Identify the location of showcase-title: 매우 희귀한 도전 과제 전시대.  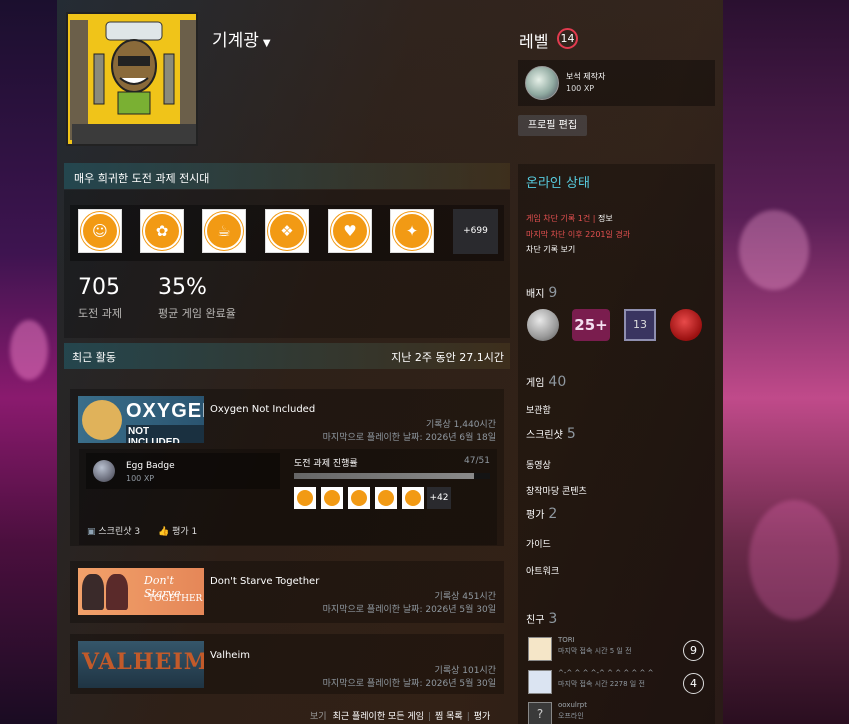
(287, 176).